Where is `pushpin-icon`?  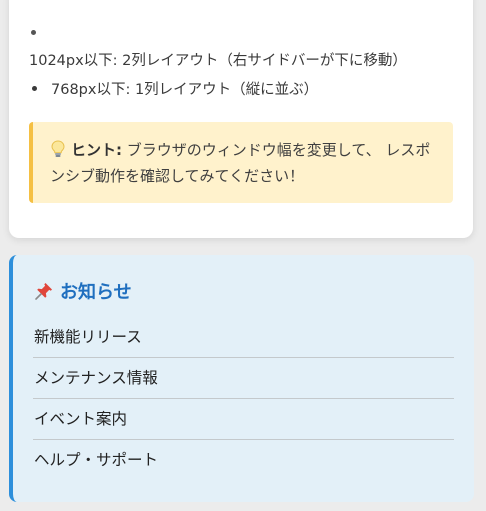 pushpin-icon is located at coordinates (44, 291).